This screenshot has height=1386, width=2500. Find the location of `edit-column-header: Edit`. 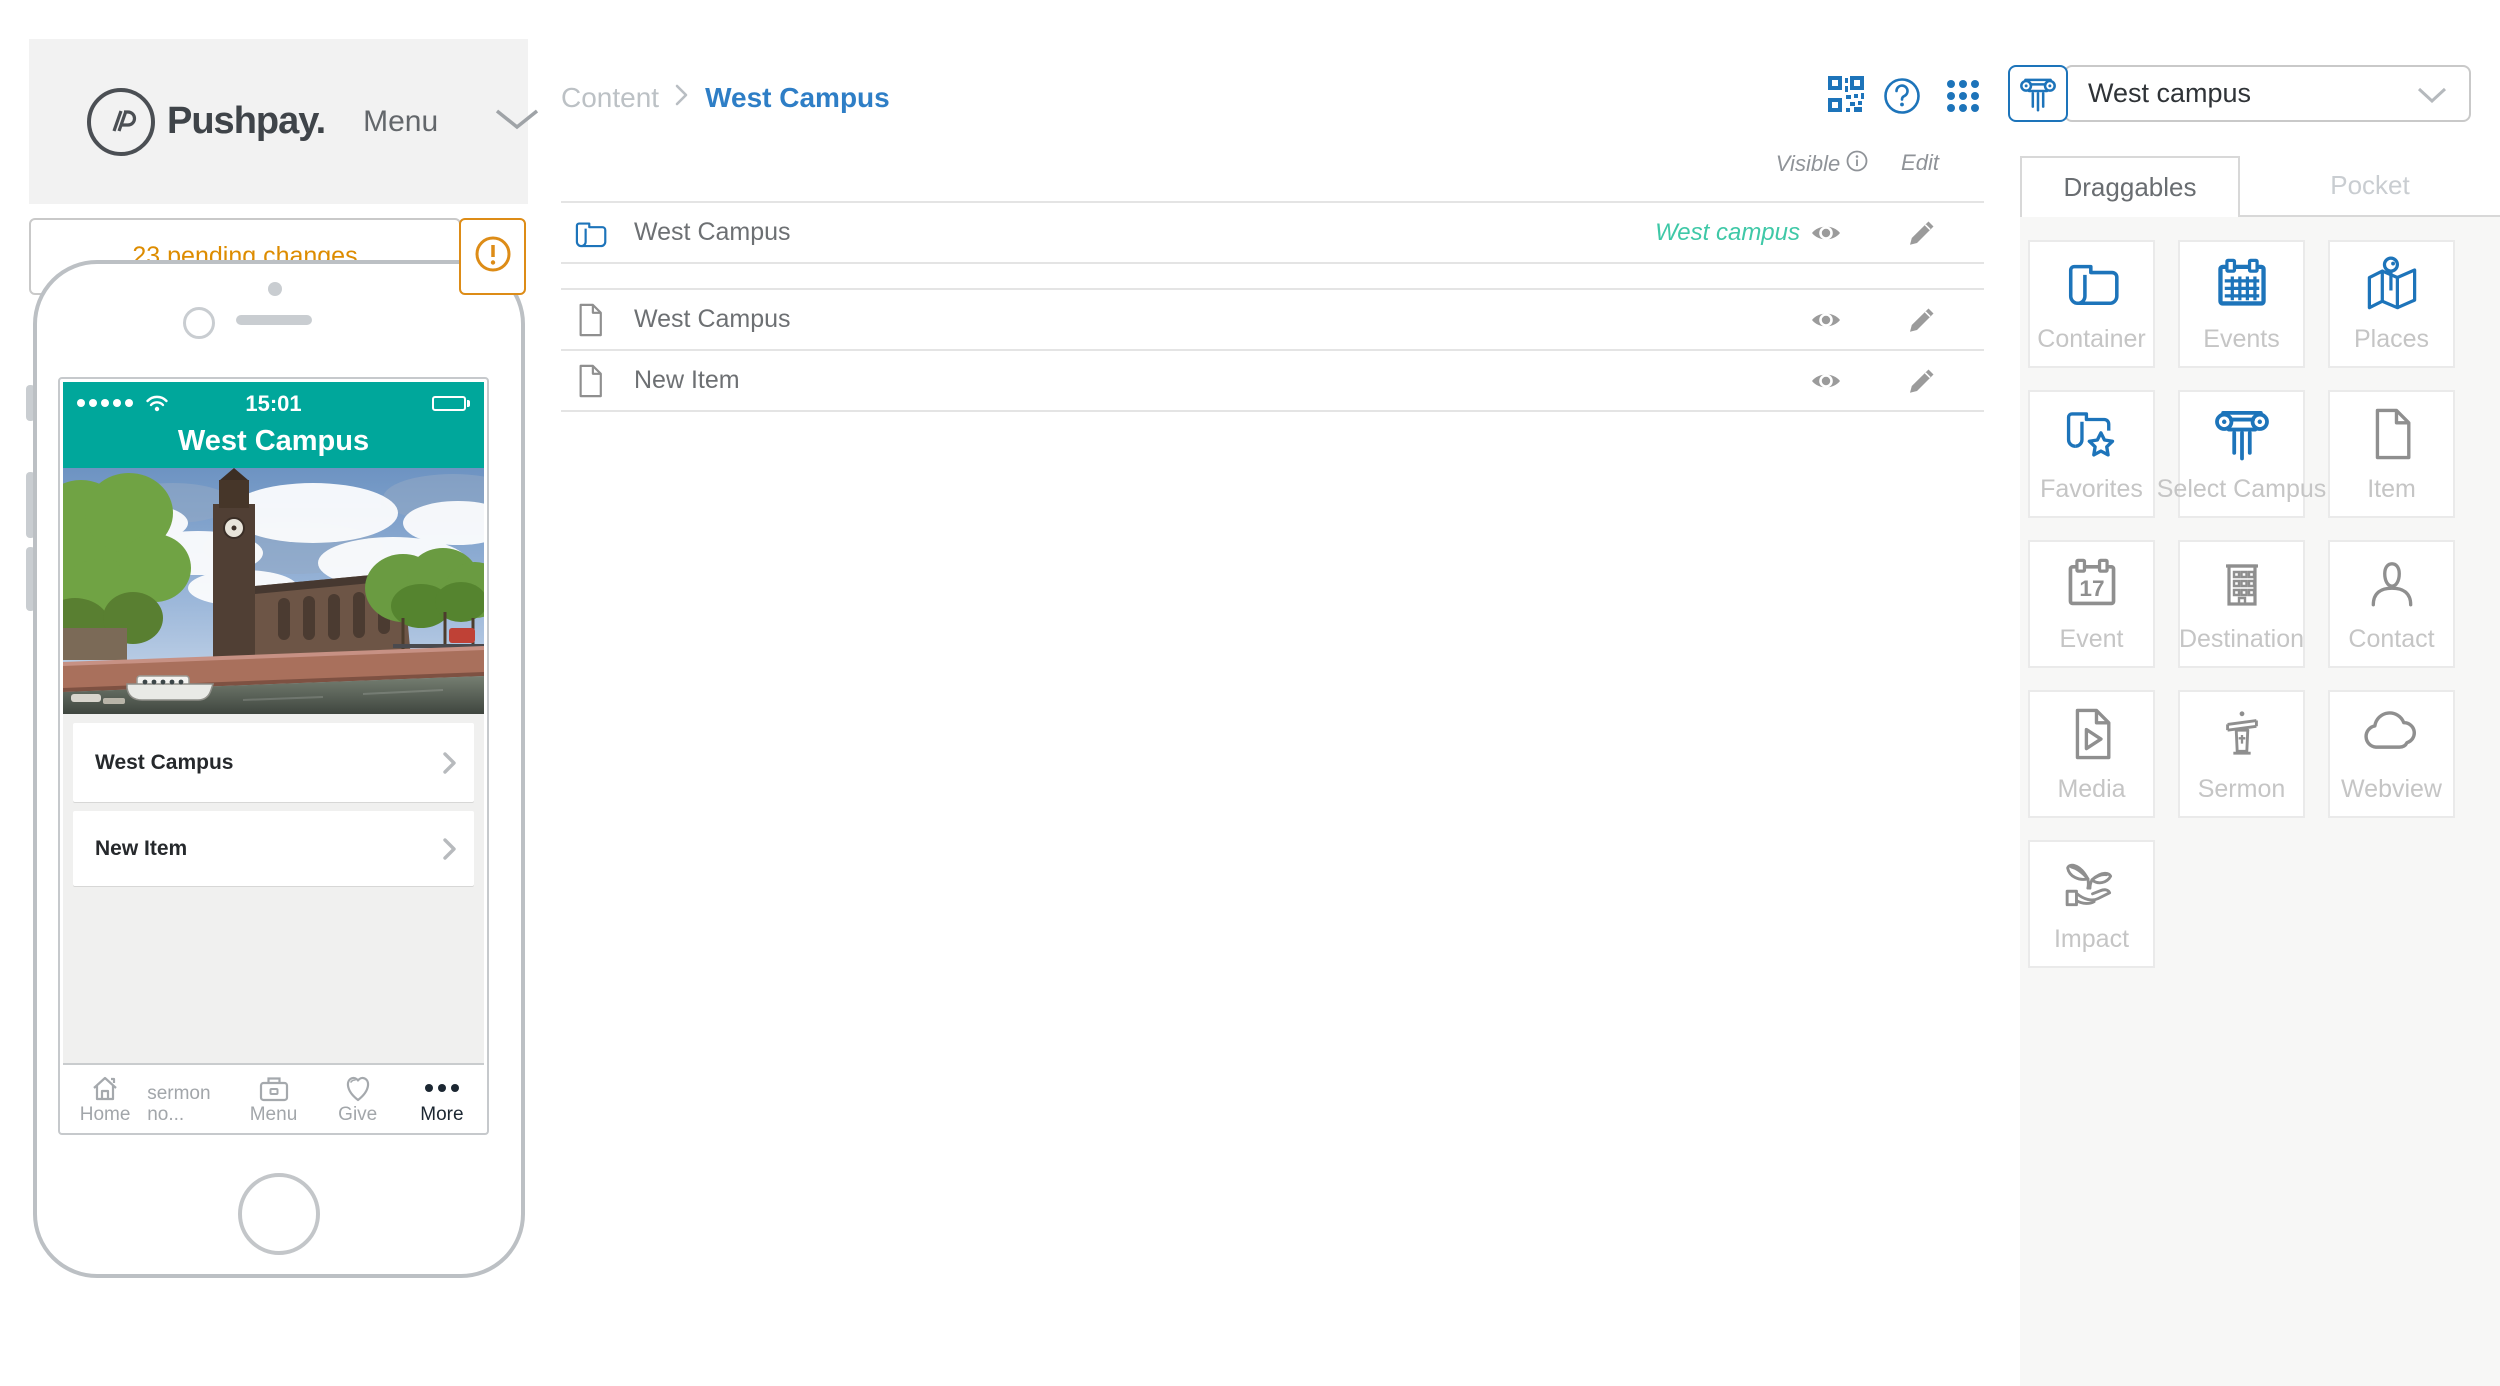

edit-column-header: Edit is located at coordinates (1920, 163).